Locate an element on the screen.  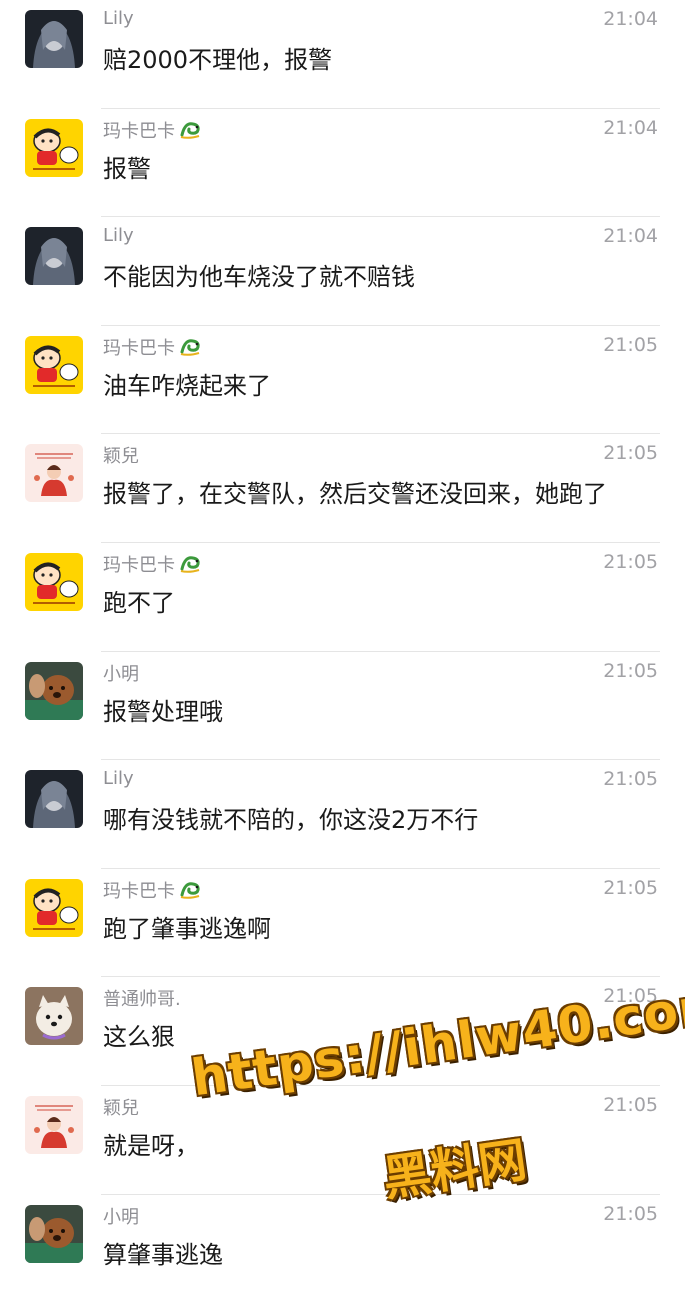
message-text: 就是呀， is located at coordinates (151, 1143).